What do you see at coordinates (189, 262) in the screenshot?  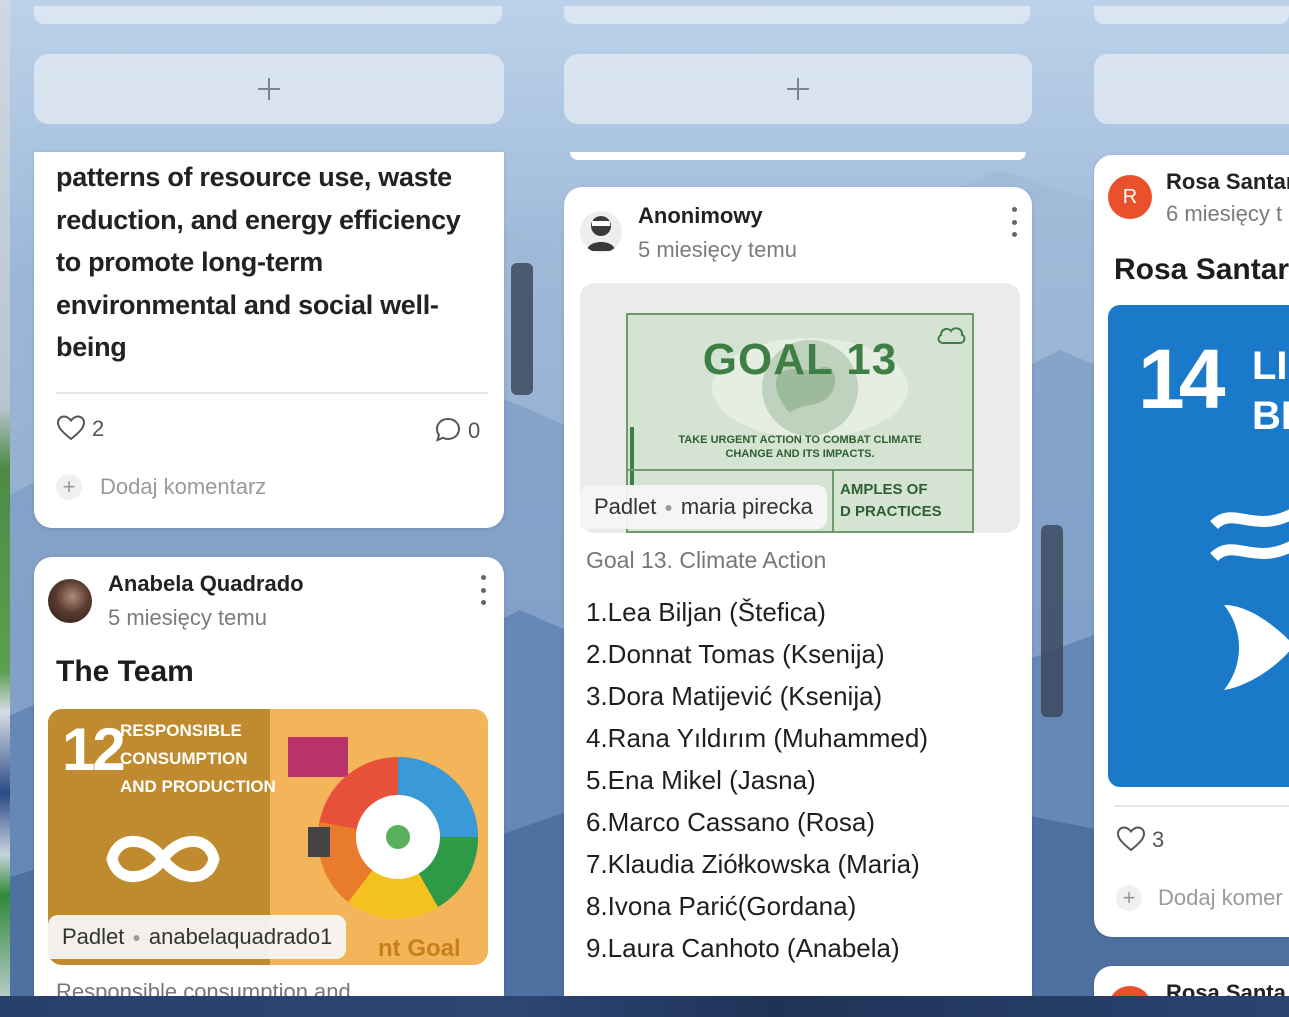 I see `post-body-line: to promote long-term` at bounding box center [189, 262].